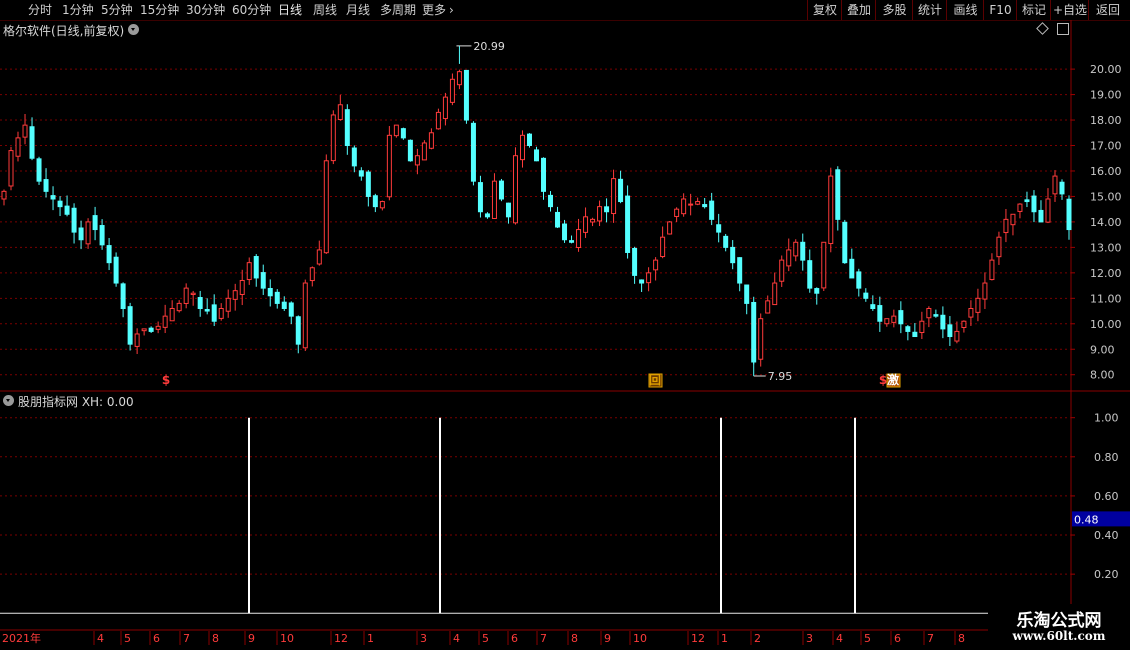  I want to click on indicator-tick-label-1: 0.40, so click(1106, 535).